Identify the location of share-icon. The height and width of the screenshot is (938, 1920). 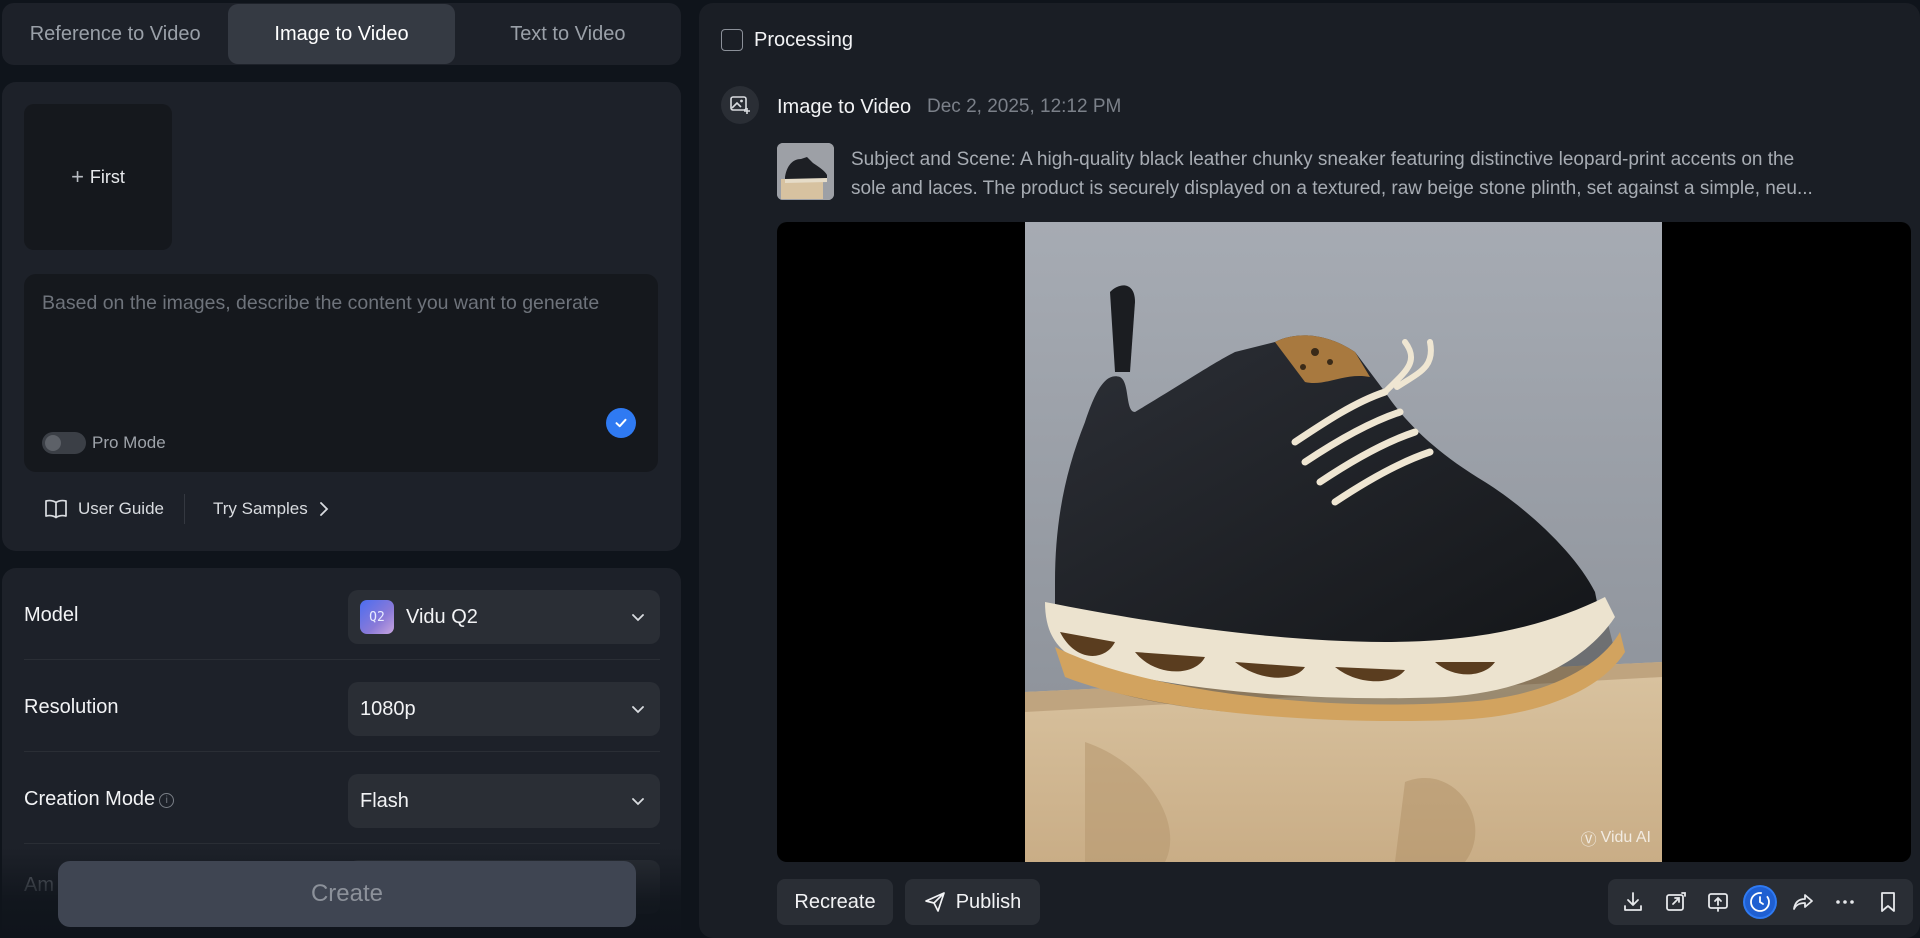
(1802, 902).